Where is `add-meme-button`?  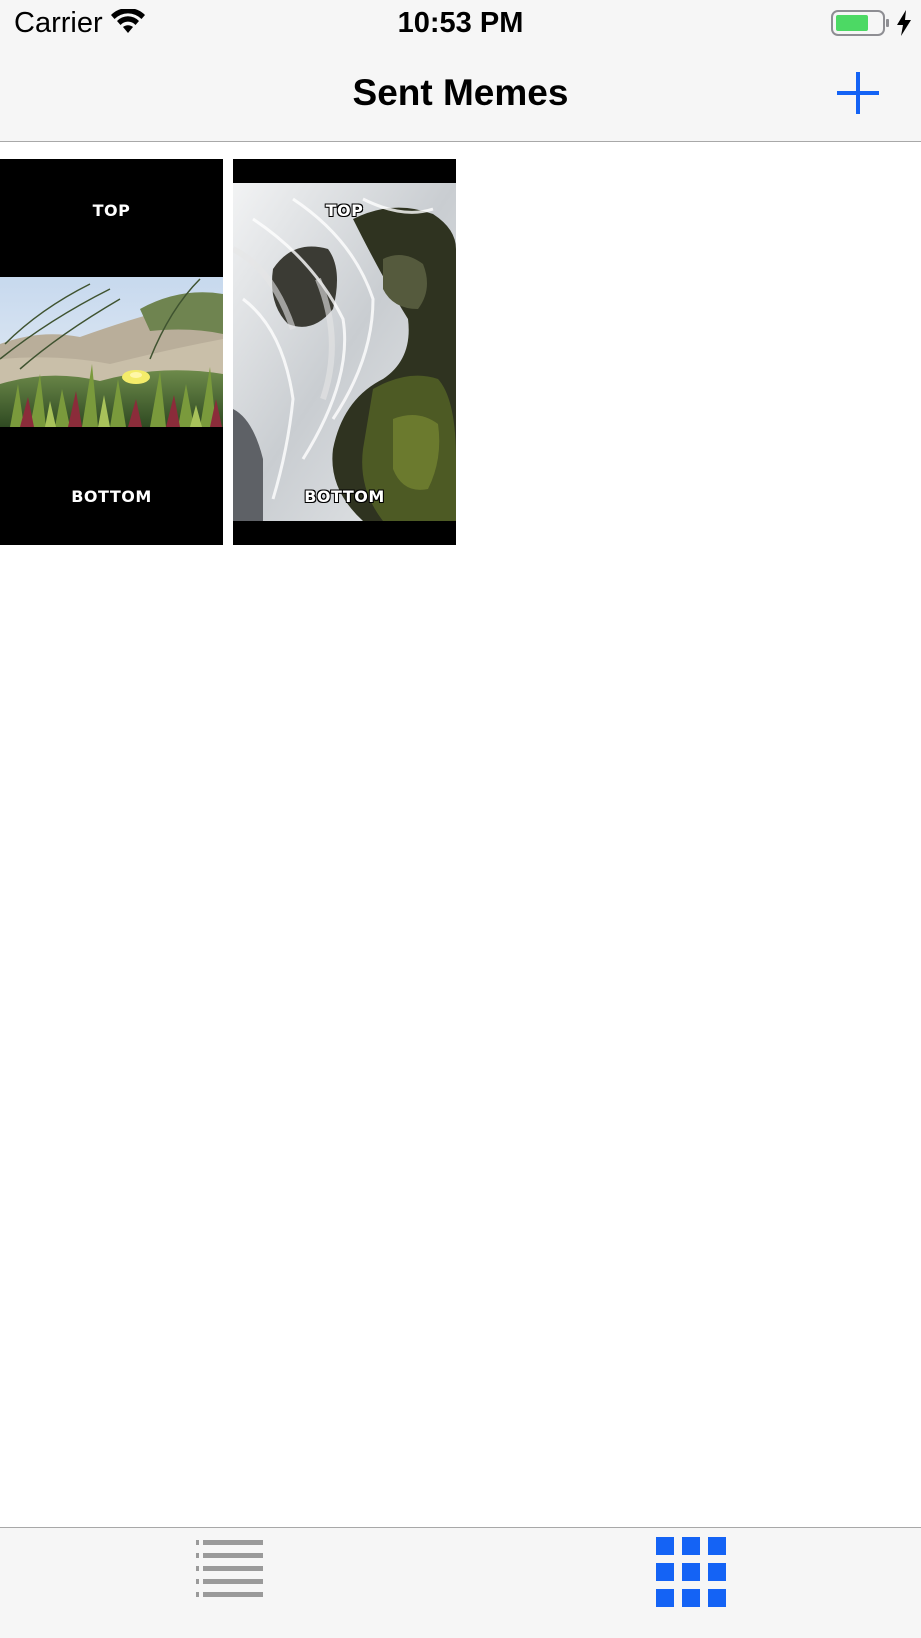 add-meme-button is located at coordinates (858, 93).